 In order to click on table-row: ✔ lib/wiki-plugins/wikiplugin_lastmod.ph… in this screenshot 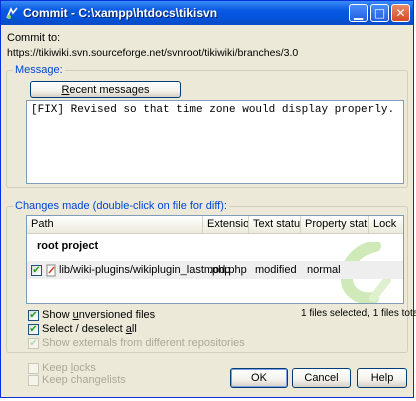, I will do `click(215, 270)`.